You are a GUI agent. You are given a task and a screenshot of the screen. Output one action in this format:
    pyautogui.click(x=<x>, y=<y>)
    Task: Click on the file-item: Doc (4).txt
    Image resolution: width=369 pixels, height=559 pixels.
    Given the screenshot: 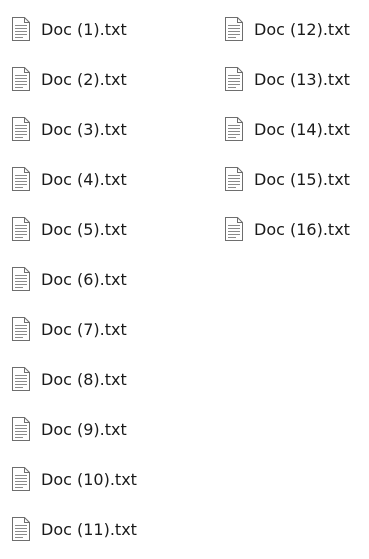 What is the action you would take?
    pyautogui.click(x=112, y=179)
    